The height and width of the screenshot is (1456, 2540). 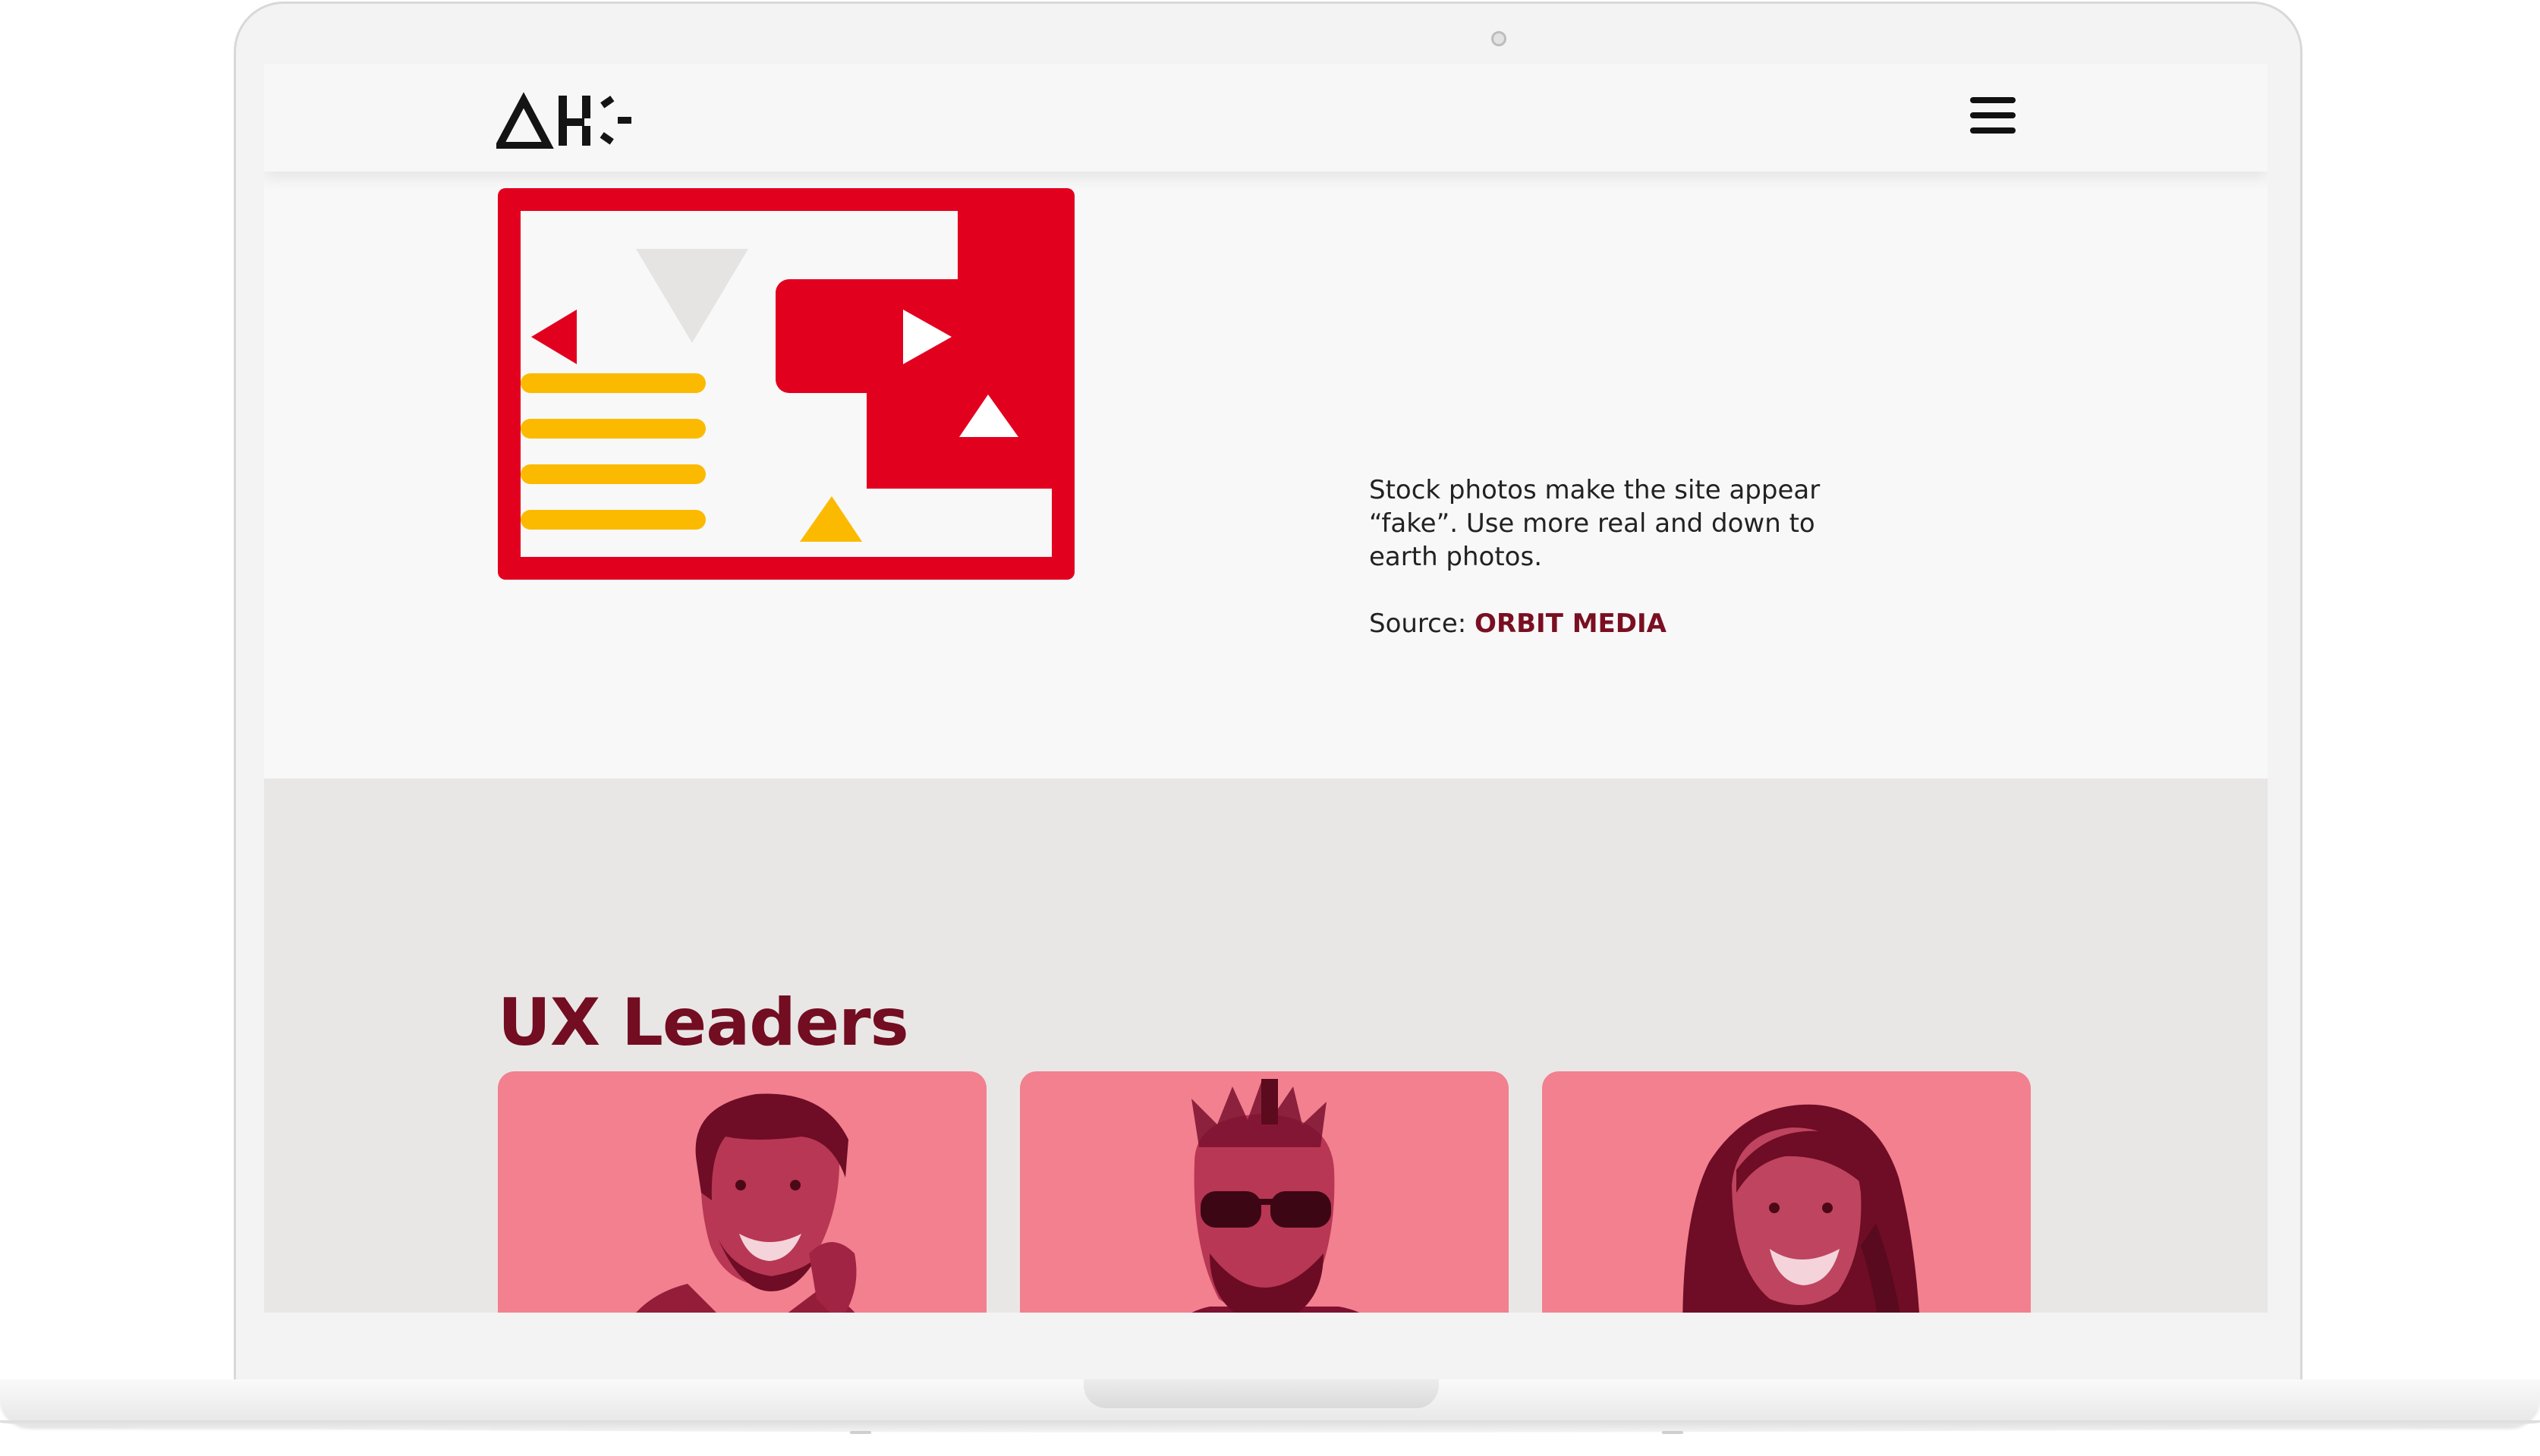 I want to click on site-header, so click(x=1266, y=117).